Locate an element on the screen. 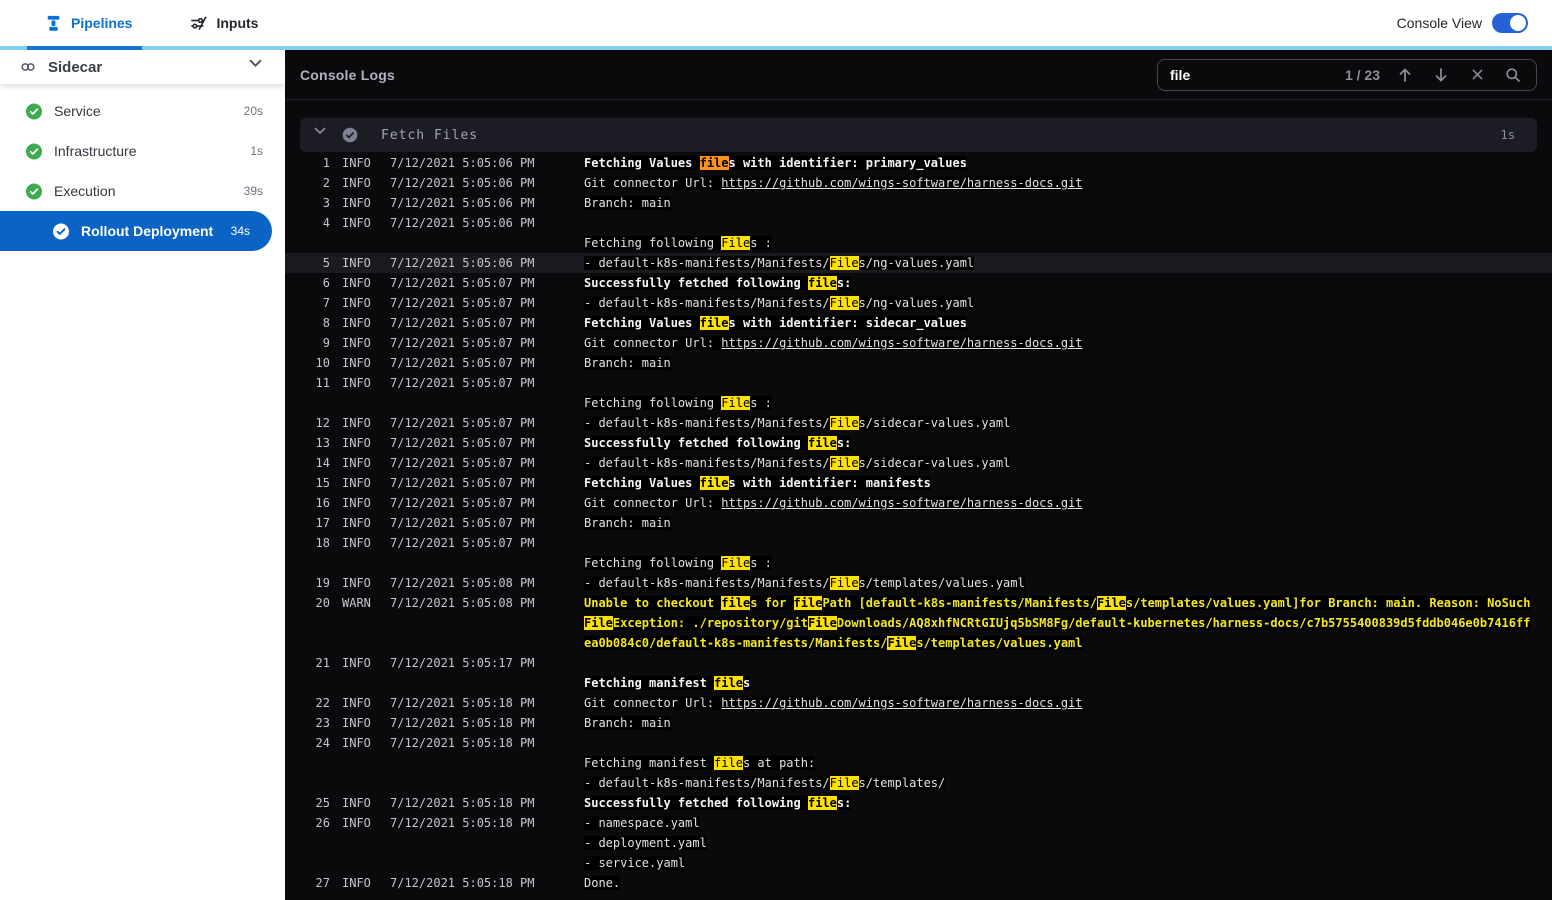 The image size is (1552, 900). log-line-number: 18 is located at coordinates (322, 543).